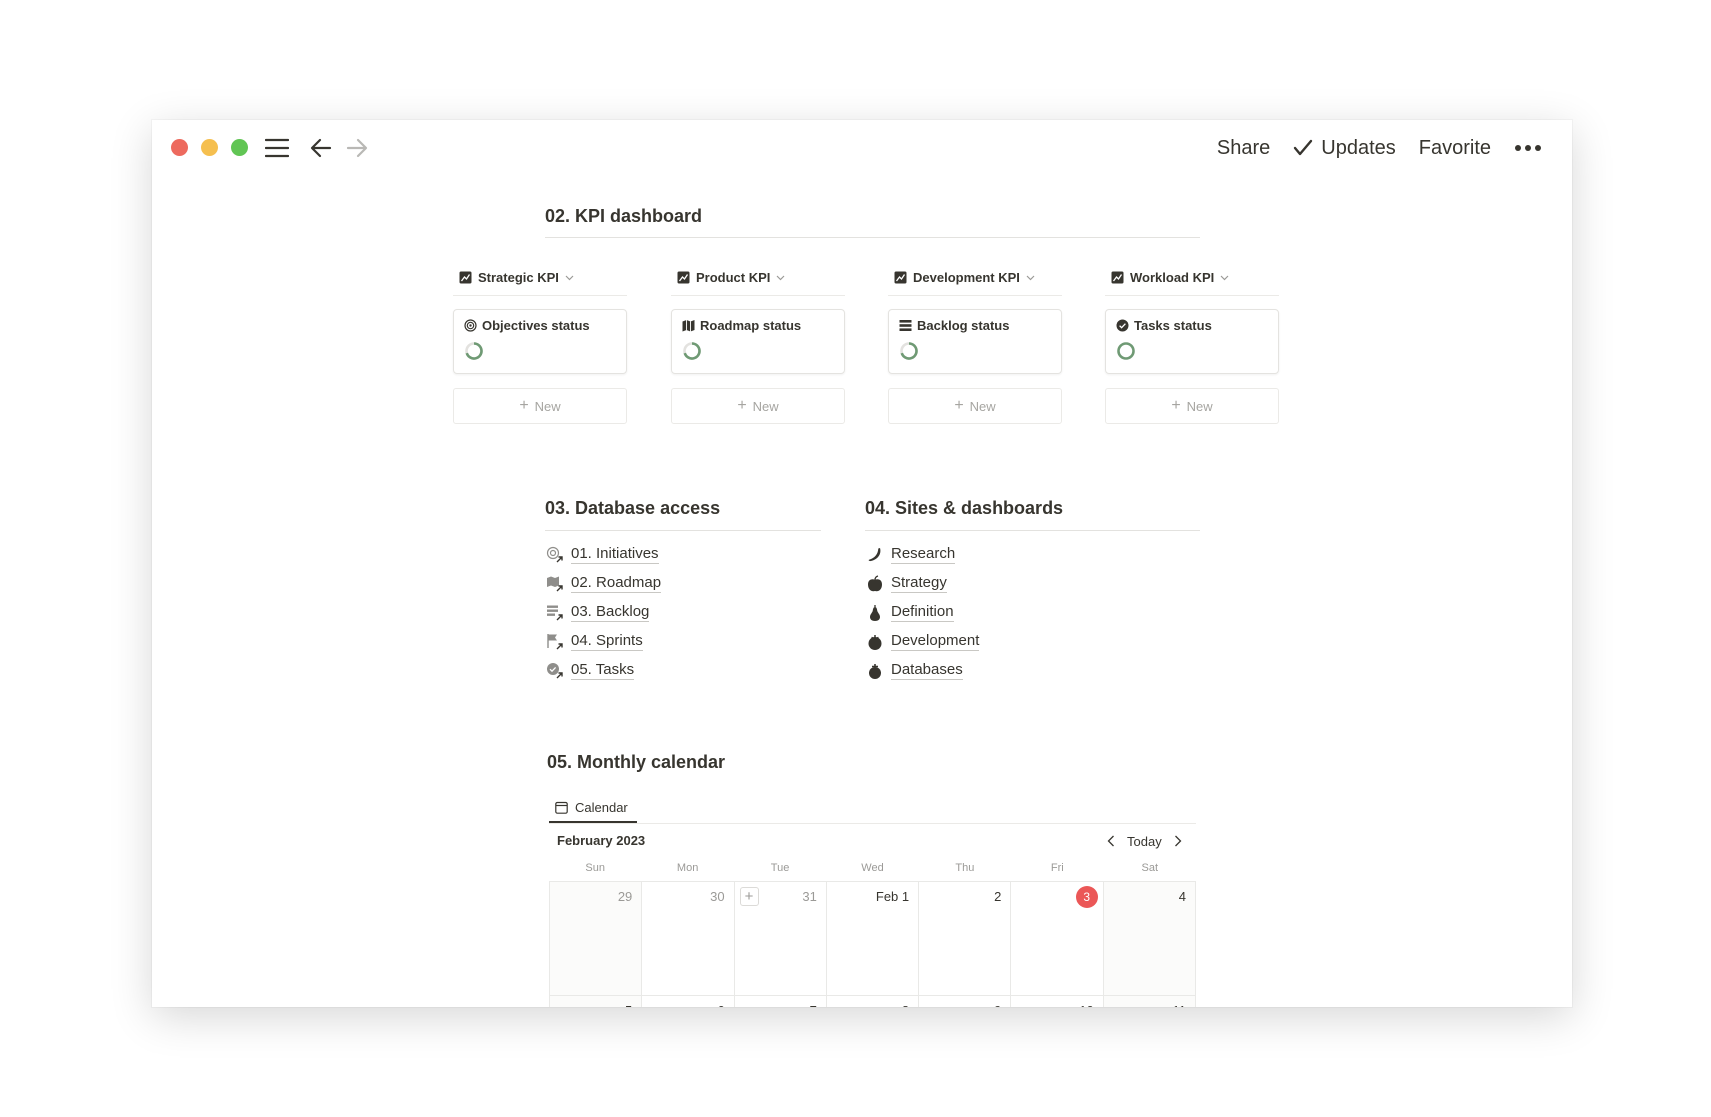 The width and height of the screenshot is (1711, 1117). Describe the element at coordinates (555, 584) in the screenshot. I see `map-link-icon` at that location.